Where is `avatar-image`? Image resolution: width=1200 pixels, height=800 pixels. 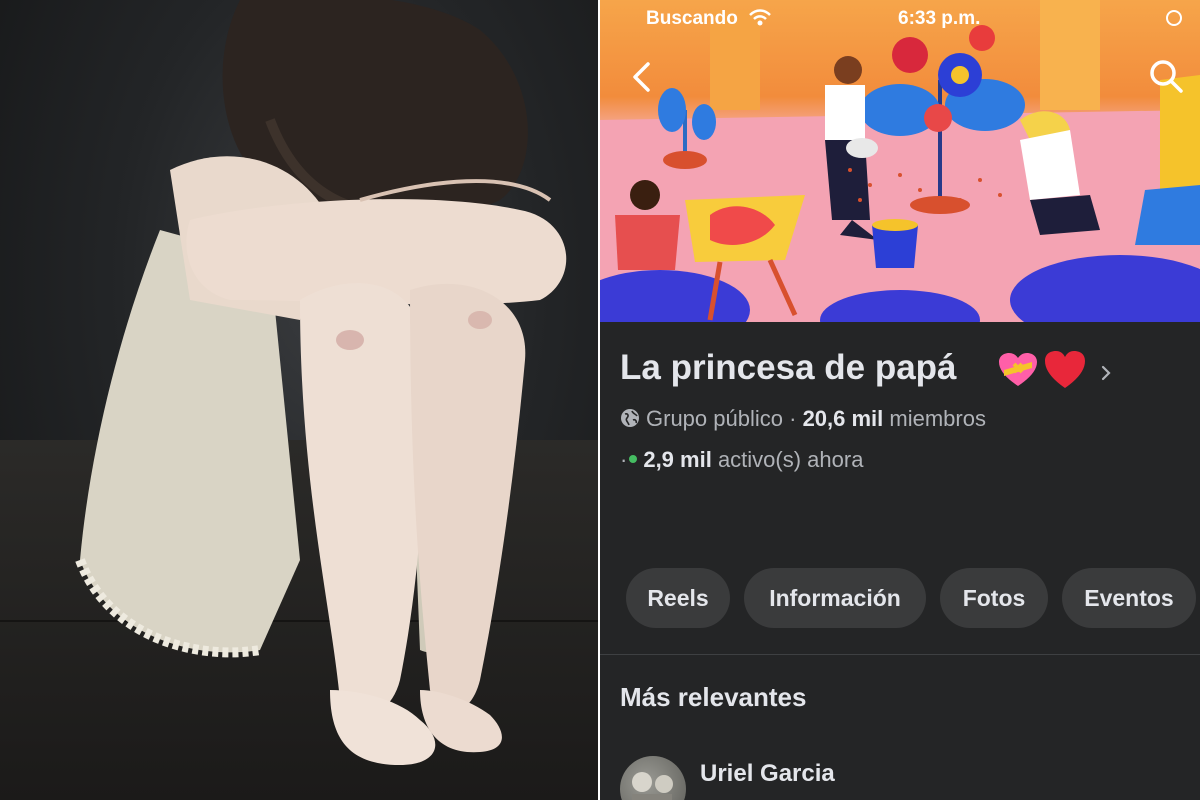 avatar-image is located at coordinates (652, 786).